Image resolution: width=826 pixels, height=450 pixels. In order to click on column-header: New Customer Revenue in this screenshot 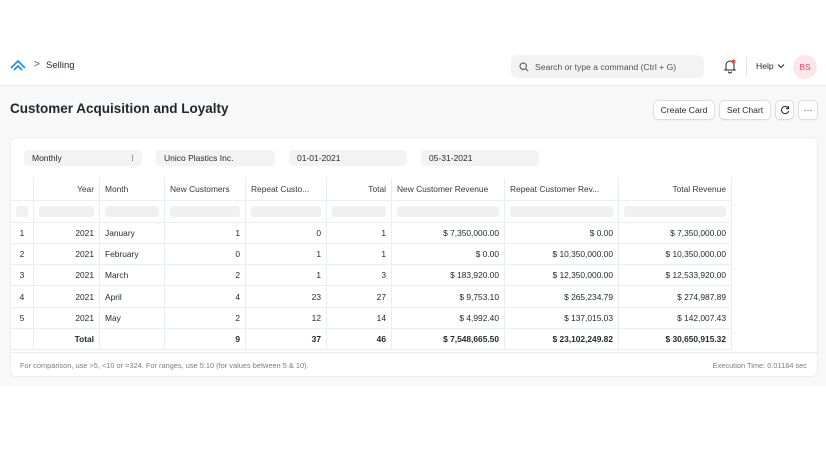, I will do `click(448, 189)`.